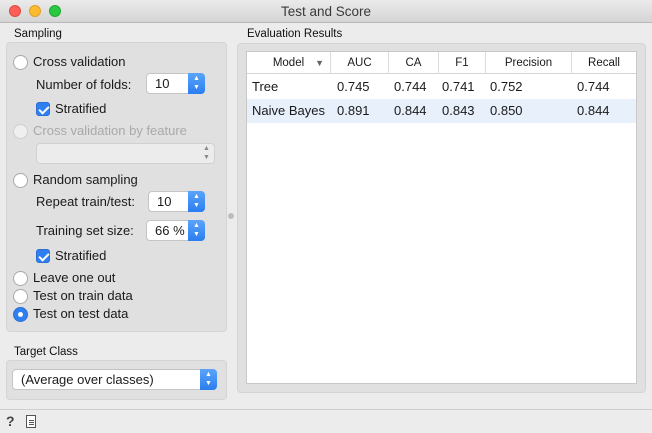  What do you see at coordinates (529, 63) in the screenshot?
I see `column-header-precision: Precision` at bounding box center [529, 63].